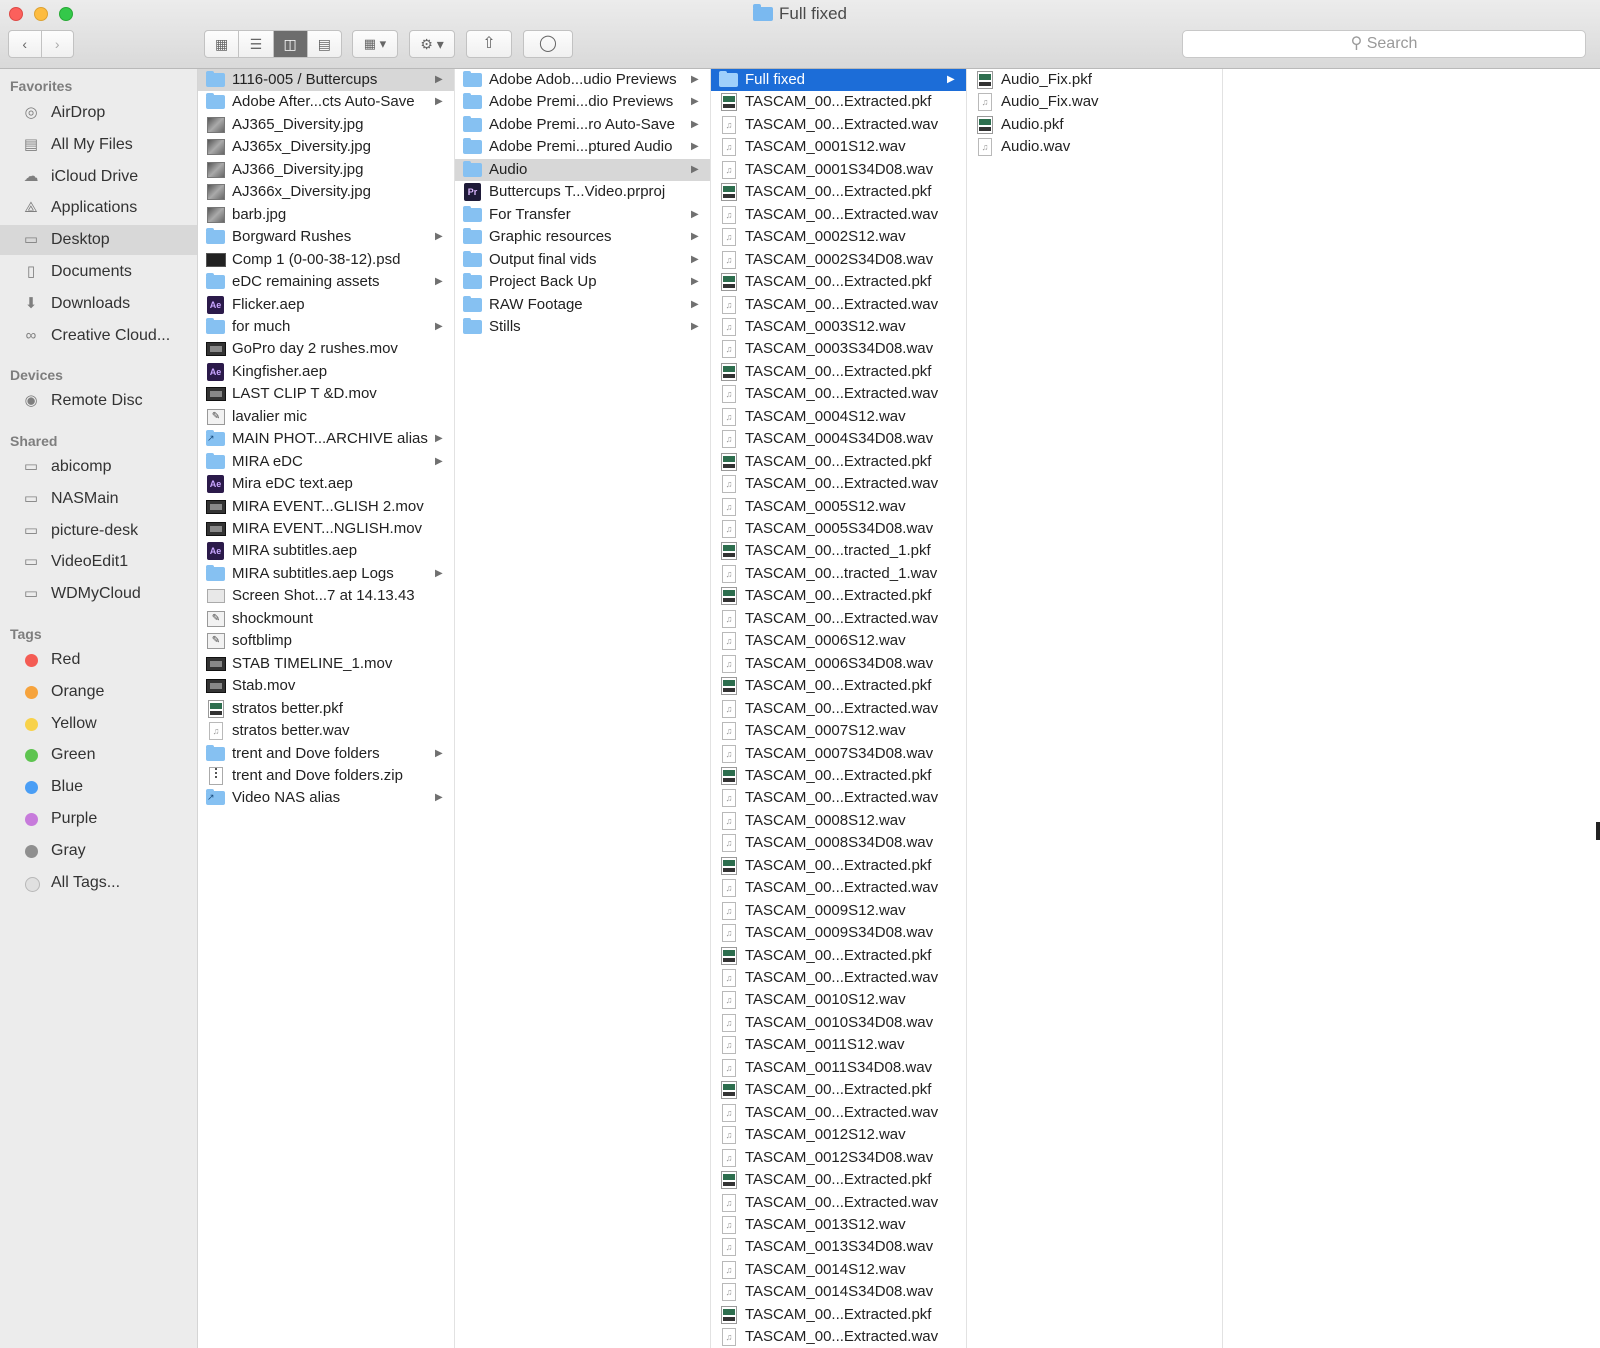  Describe the element at coordinates (98, 304) in the screenshot. I see `sidebar-item-downloads: ⬇ Downloads` at that location.